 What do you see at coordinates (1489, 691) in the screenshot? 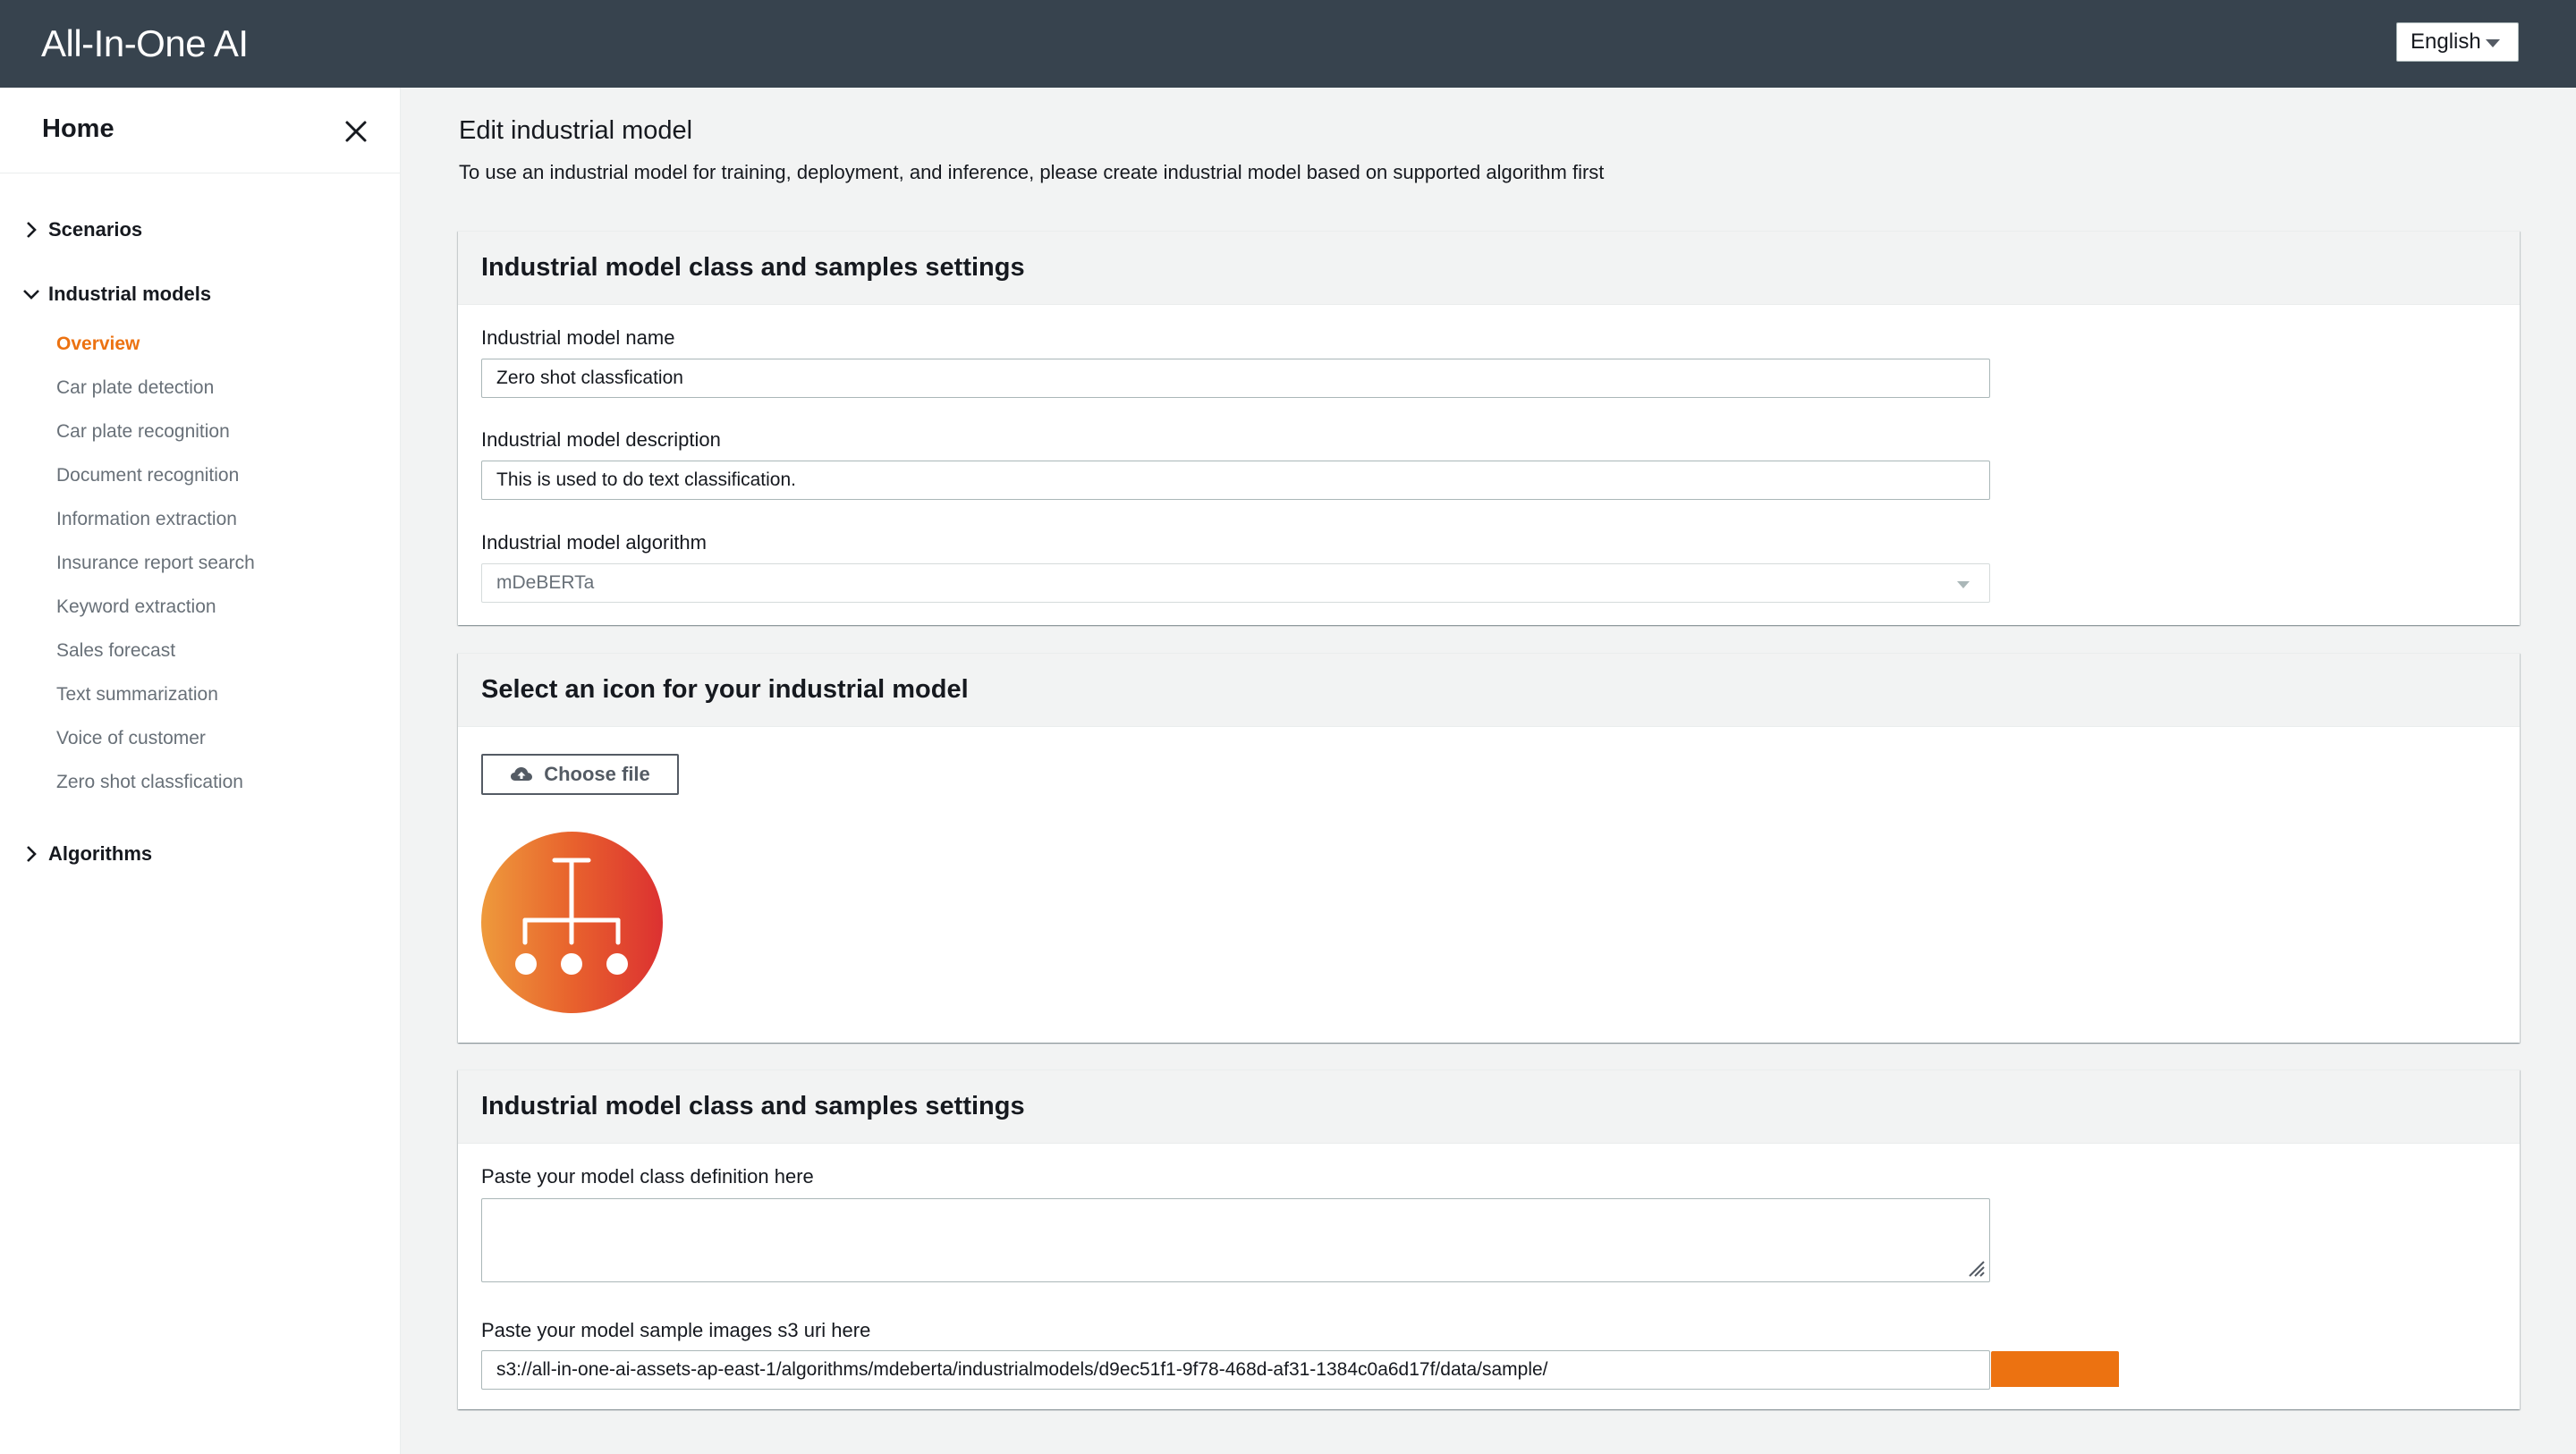
I see `panel-header: Select an icon for your industrial model` at bounding box center [1489, 691].